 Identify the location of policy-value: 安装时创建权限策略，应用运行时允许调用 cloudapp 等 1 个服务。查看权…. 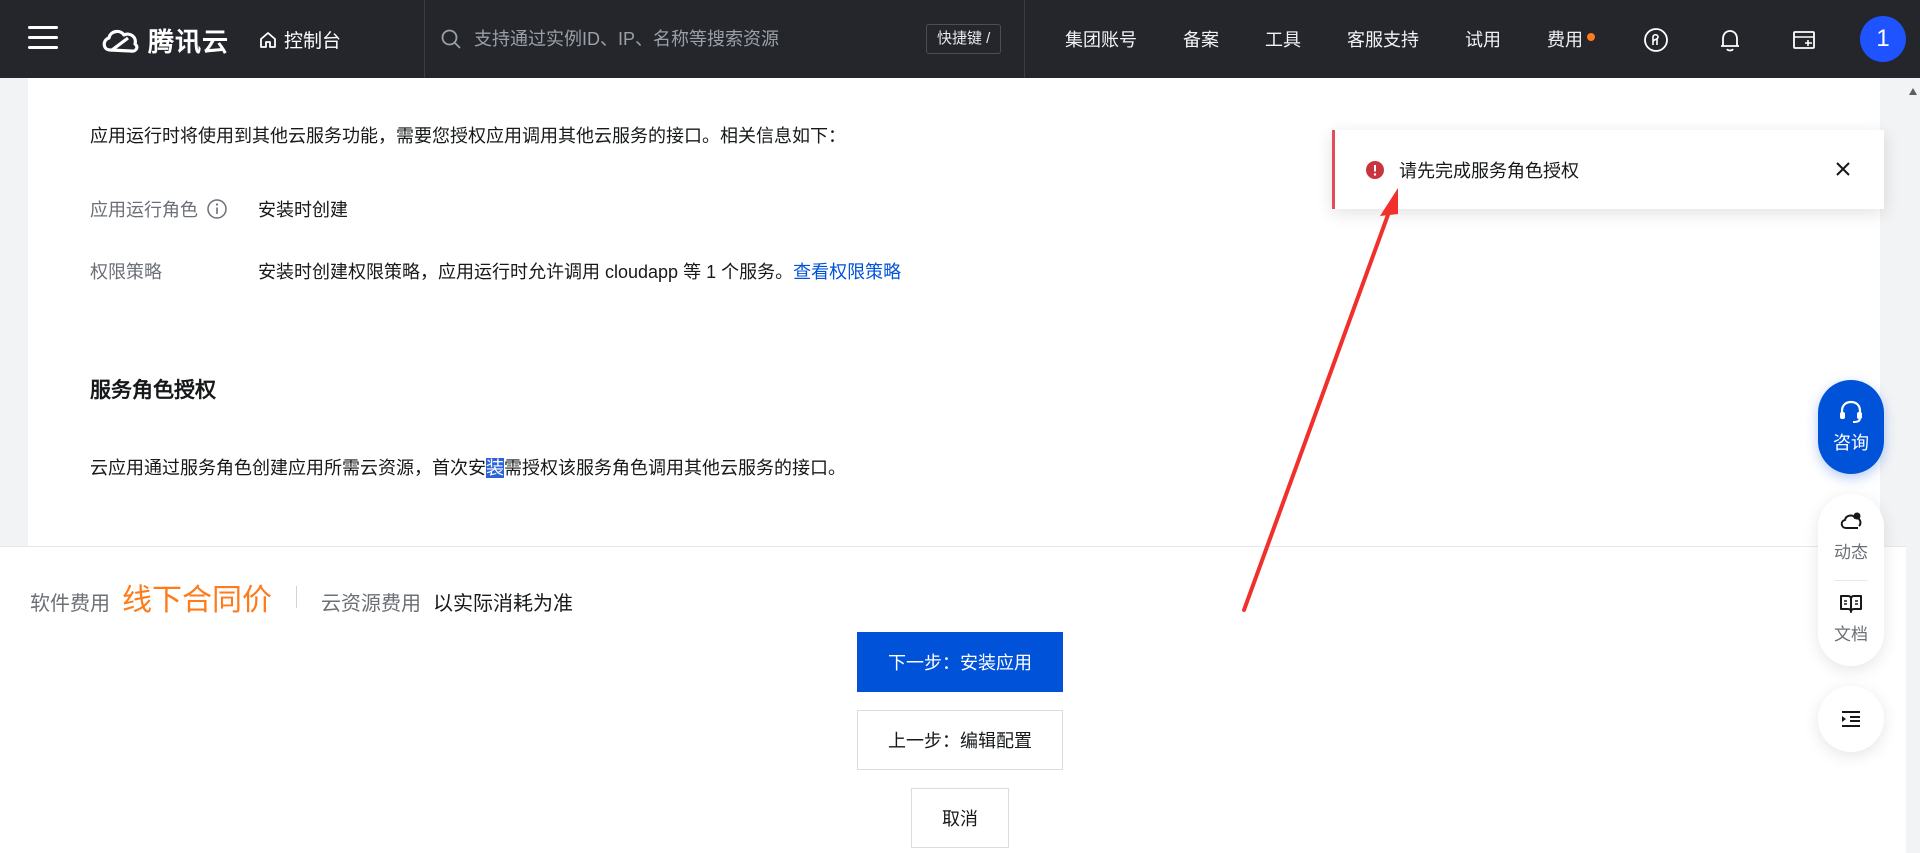
(579, 271).